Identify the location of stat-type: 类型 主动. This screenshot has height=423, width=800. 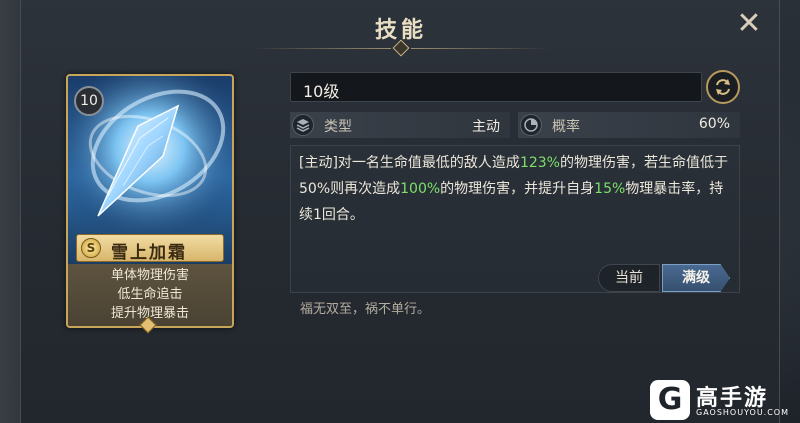
(400, 125).